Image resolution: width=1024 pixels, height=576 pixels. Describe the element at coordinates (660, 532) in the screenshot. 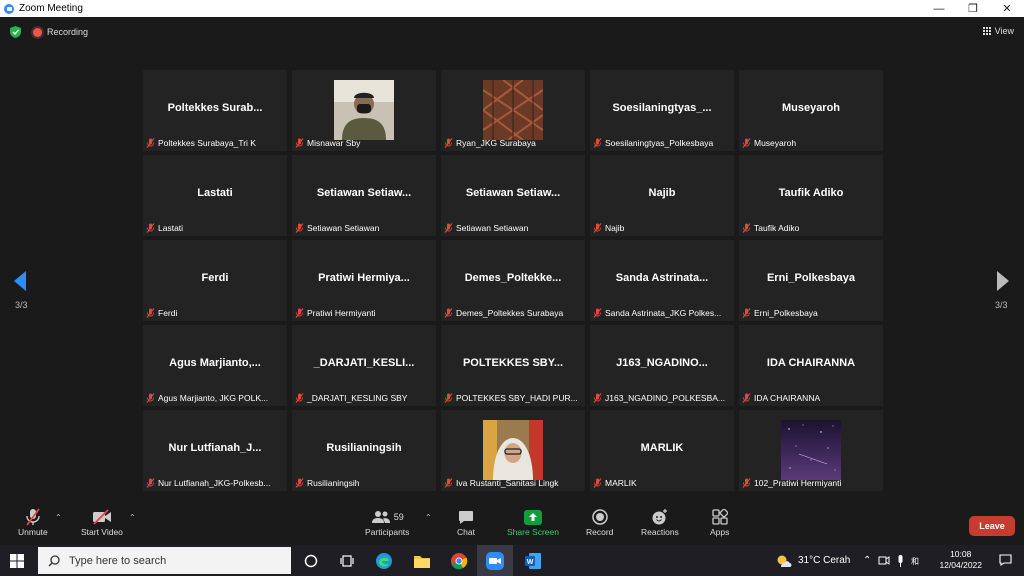

I see `reactions-label: Reactions` at that location.